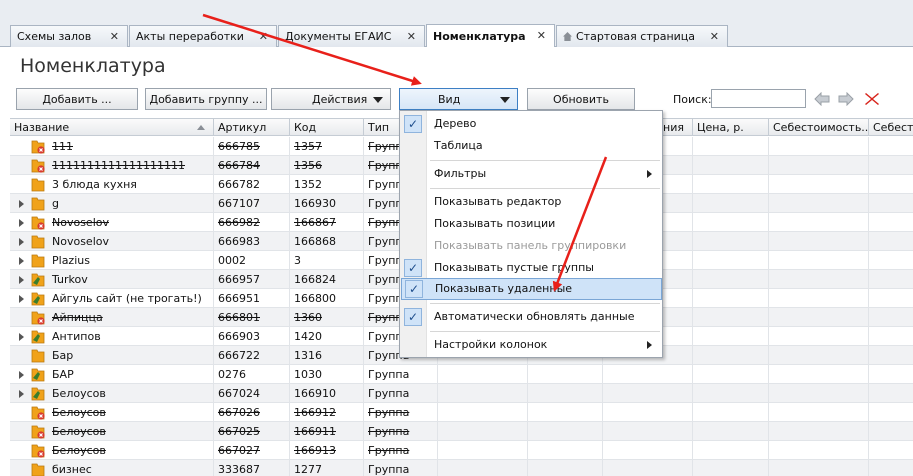 This screenshot has width=913, height=476. What do you see at coordinates (327, 431) in the screenshot?
I see `code-cell: 166911` at bounding box center [327, 431].